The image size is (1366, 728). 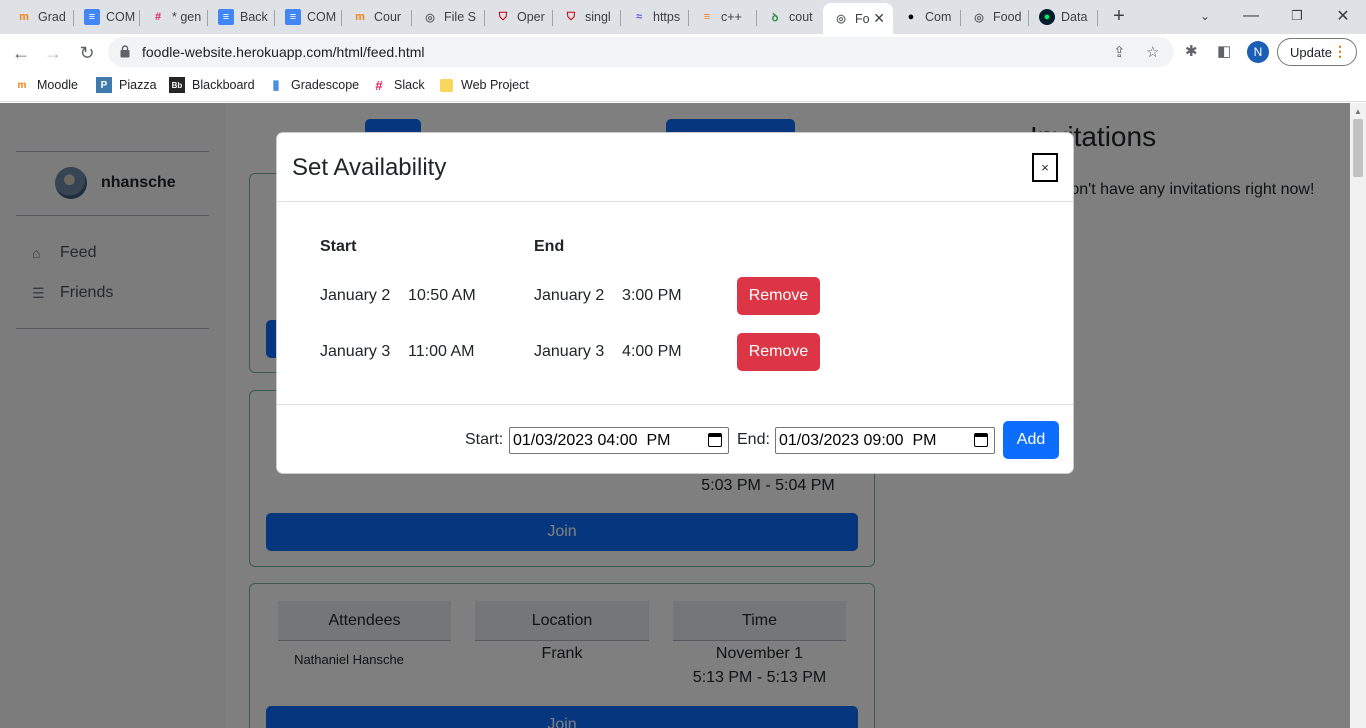 What do you see at coordinates (1358, 111) in the screenshot?
I see `scroll-up-icon: ▲` at bounding box center [1358, 111].